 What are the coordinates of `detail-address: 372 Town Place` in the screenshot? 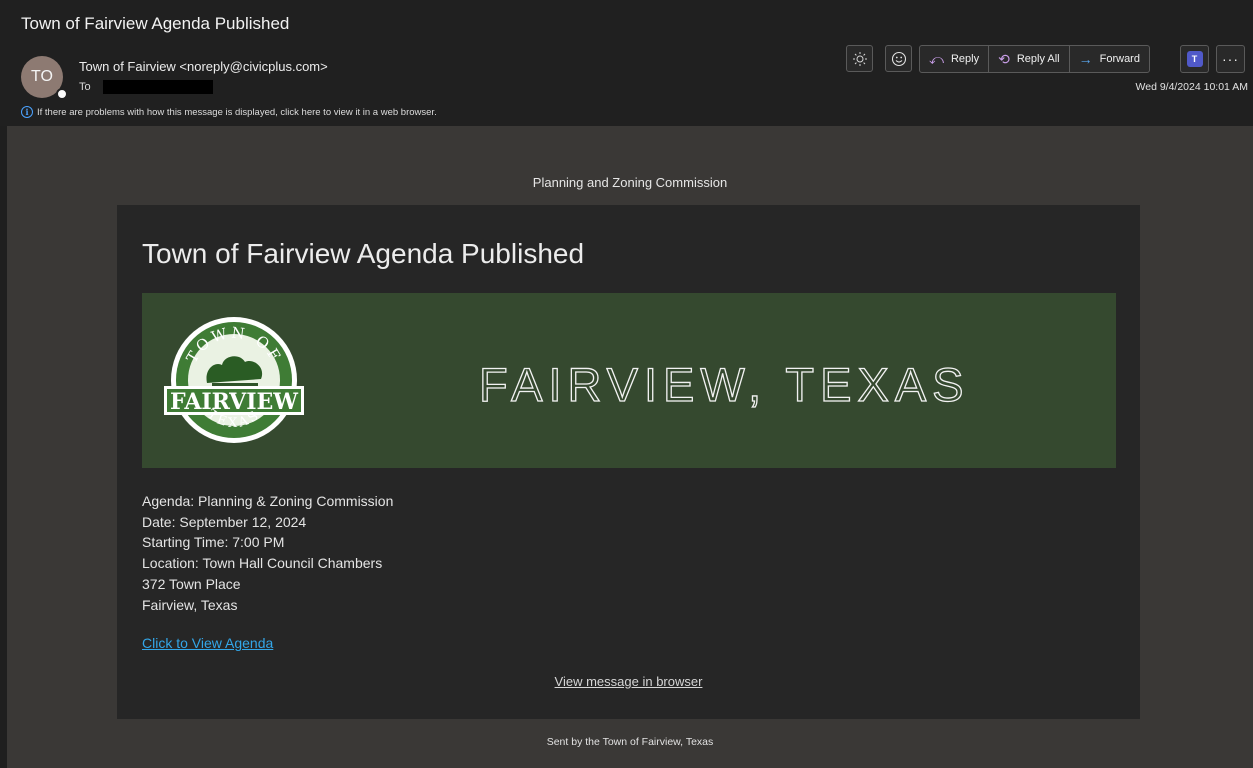 It's located at (191, 583).